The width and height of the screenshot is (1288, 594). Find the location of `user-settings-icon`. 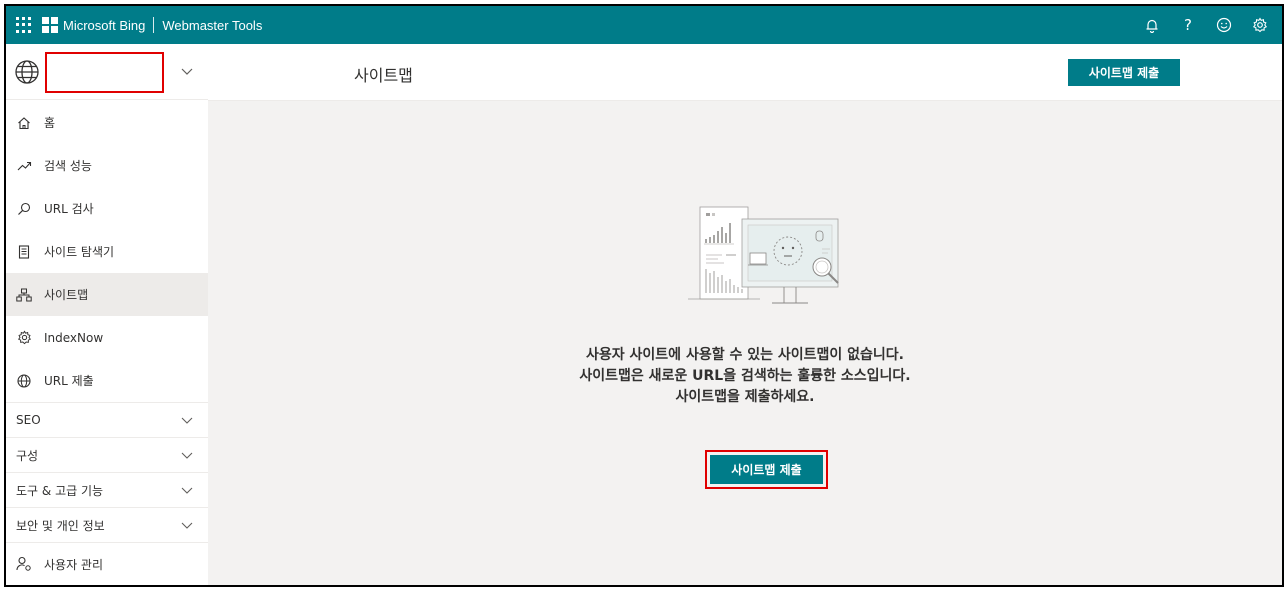

user-settings-icon is located at coordinates (24, 564).